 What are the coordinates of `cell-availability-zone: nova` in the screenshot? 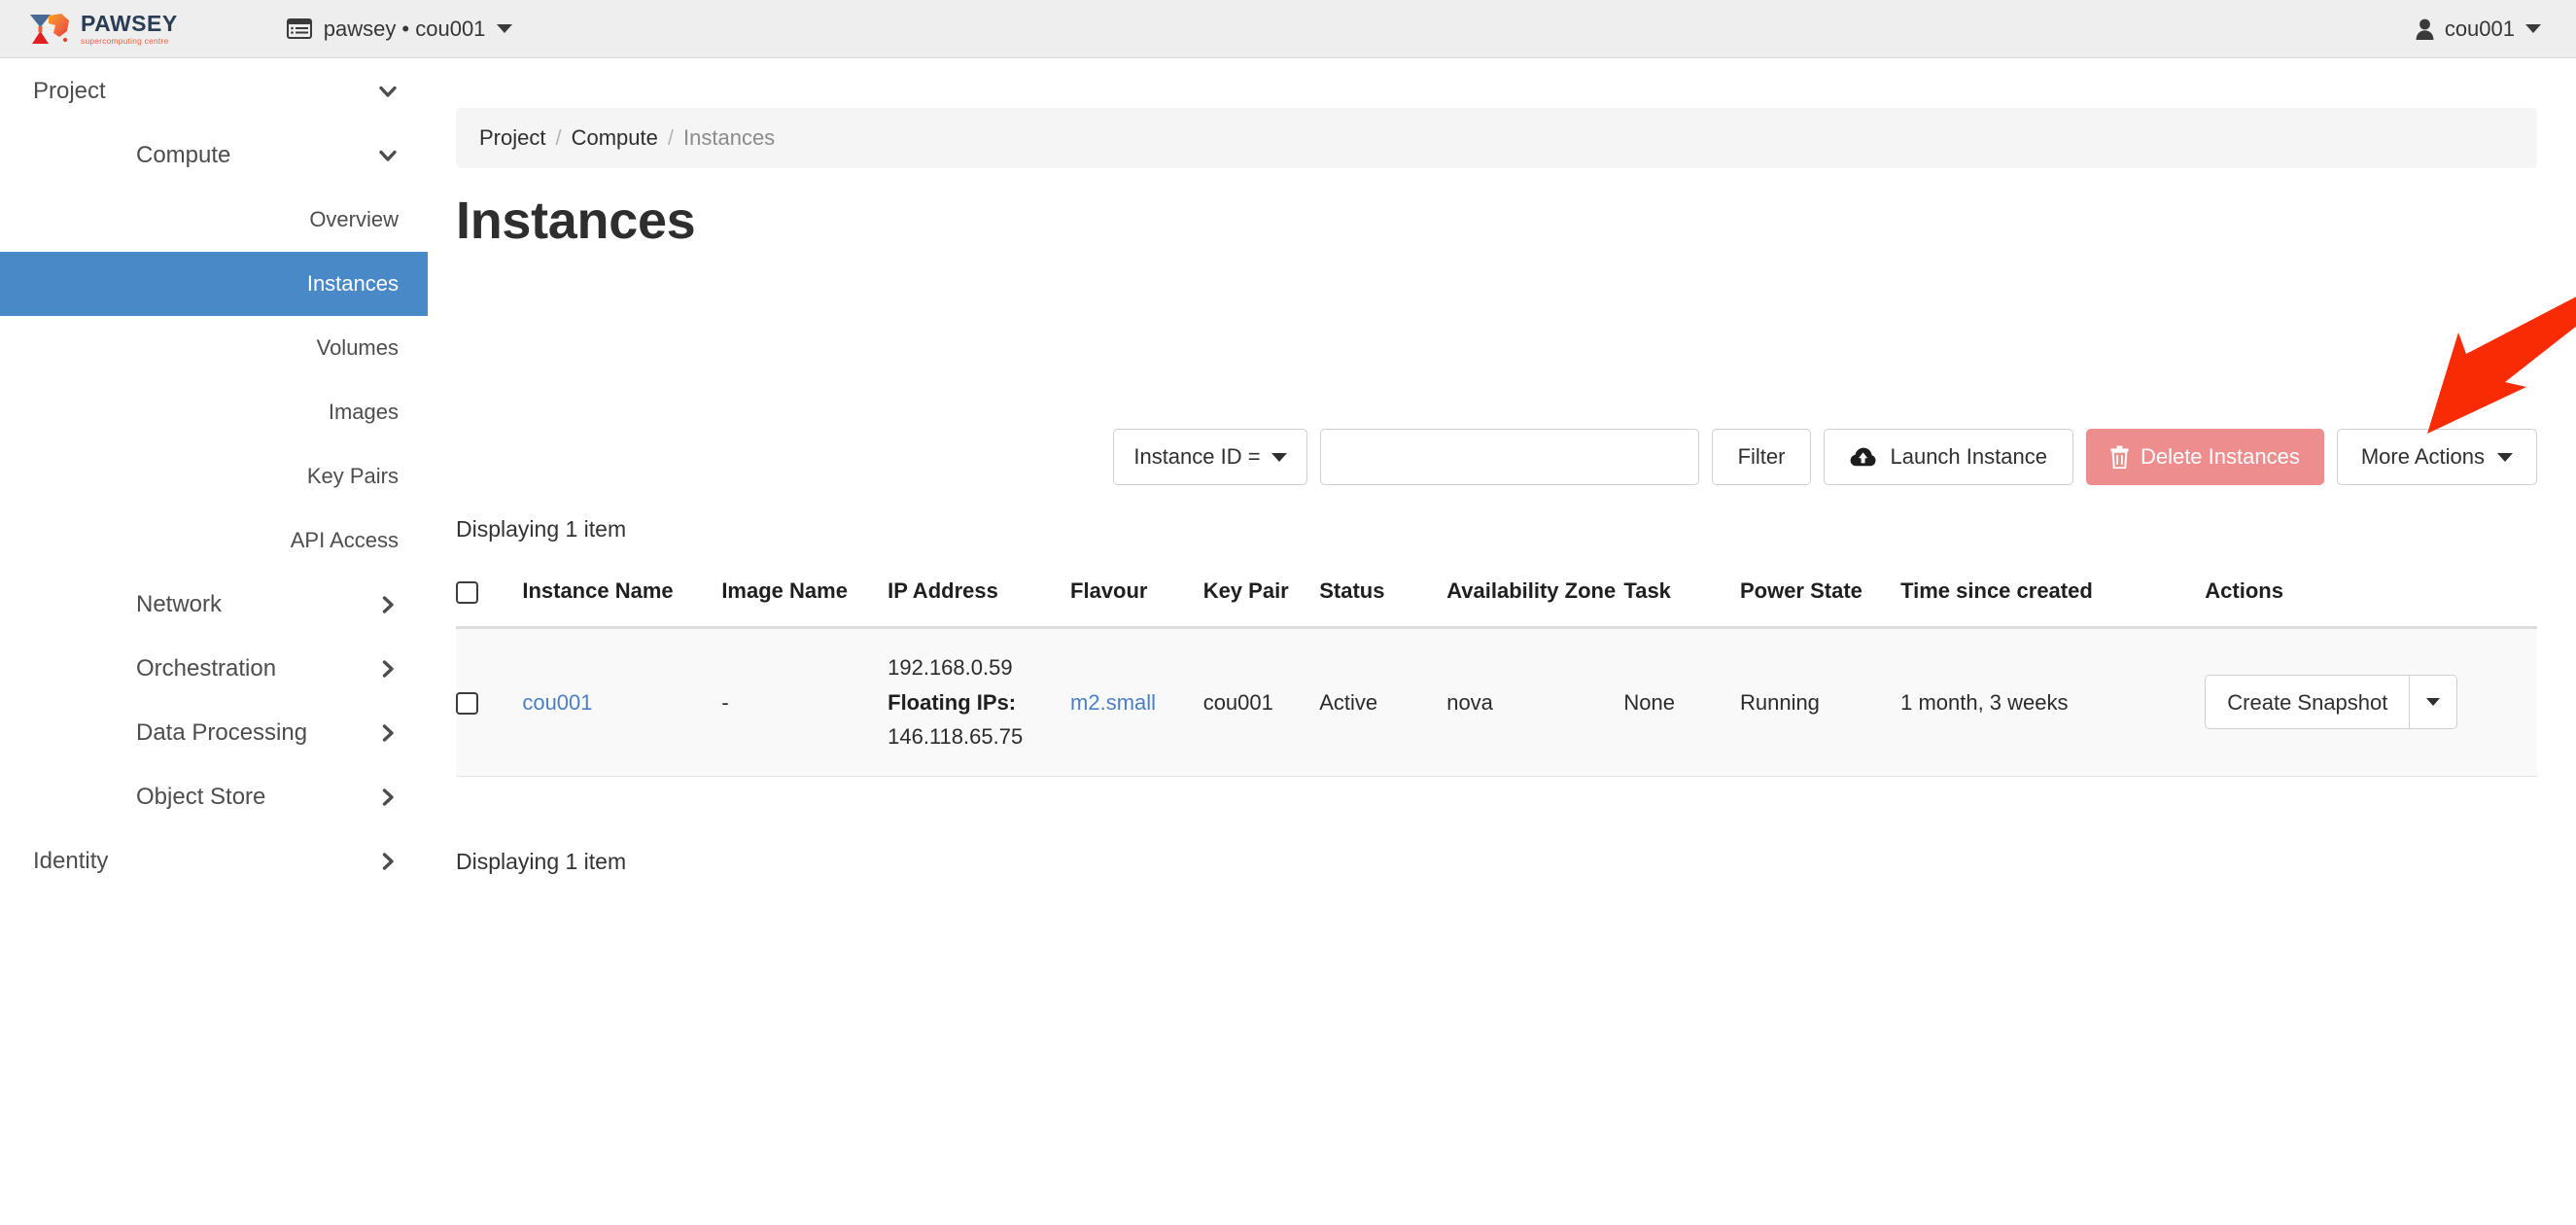 It's located at (1535, 702).